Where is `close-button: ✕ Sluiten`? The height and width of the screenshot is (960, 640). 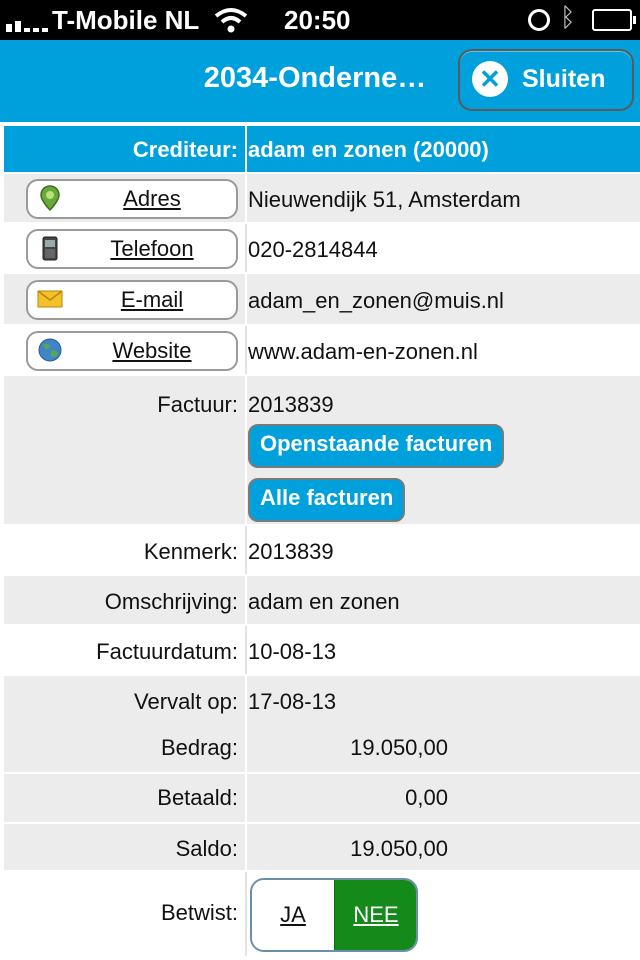 close-button: ✕ Sluiten is located at coordinates (546, 80).